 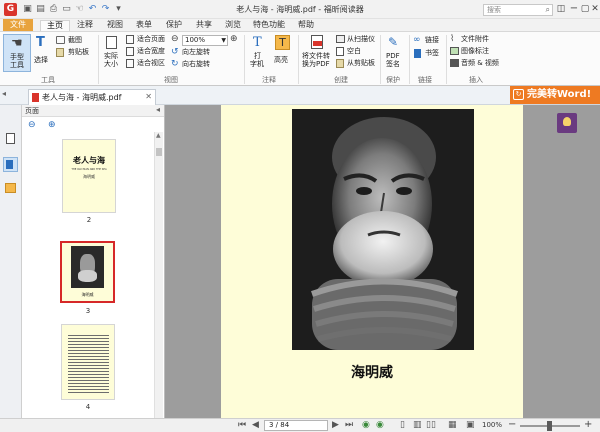 I want to click on fit-width-icon, so click(x=130, y=51).